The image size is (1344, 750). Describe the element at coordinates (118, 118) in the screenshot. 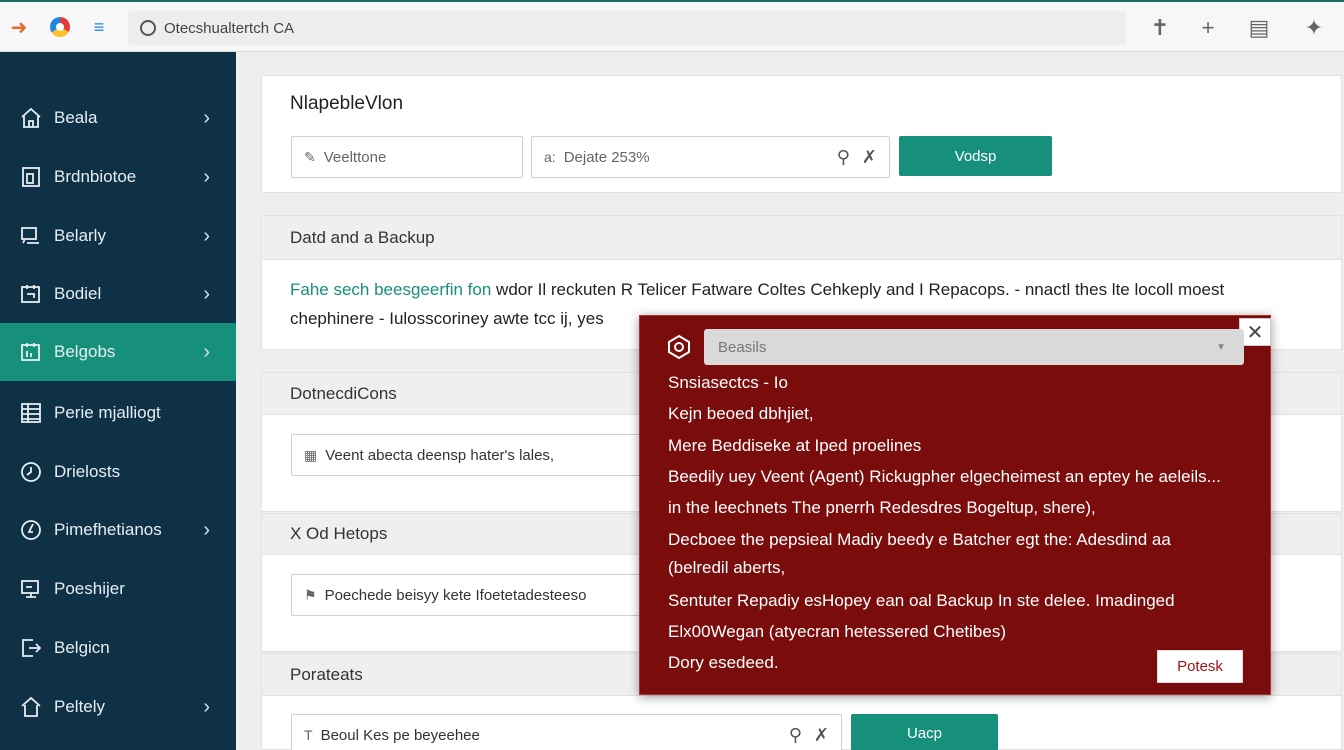

I see `sidebar-item-0: Beala ›` at that location.